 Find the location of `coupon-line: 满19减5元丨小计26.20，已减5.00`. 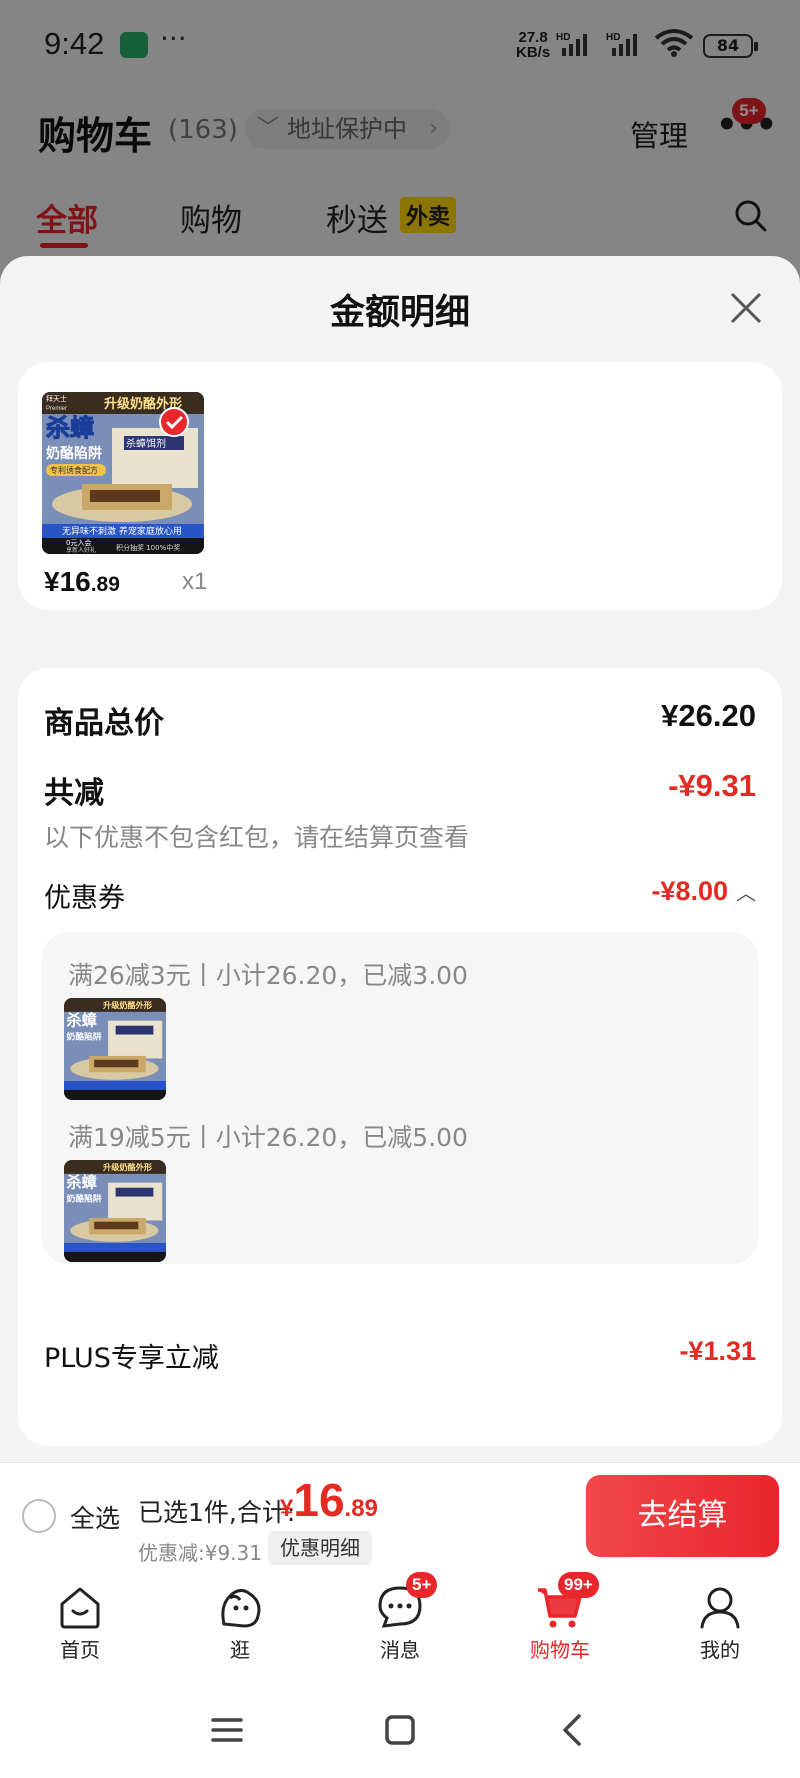

coupon-line: 满19减5元丨小计26.20，已减5.00 is located at coordinates (268, 1137).